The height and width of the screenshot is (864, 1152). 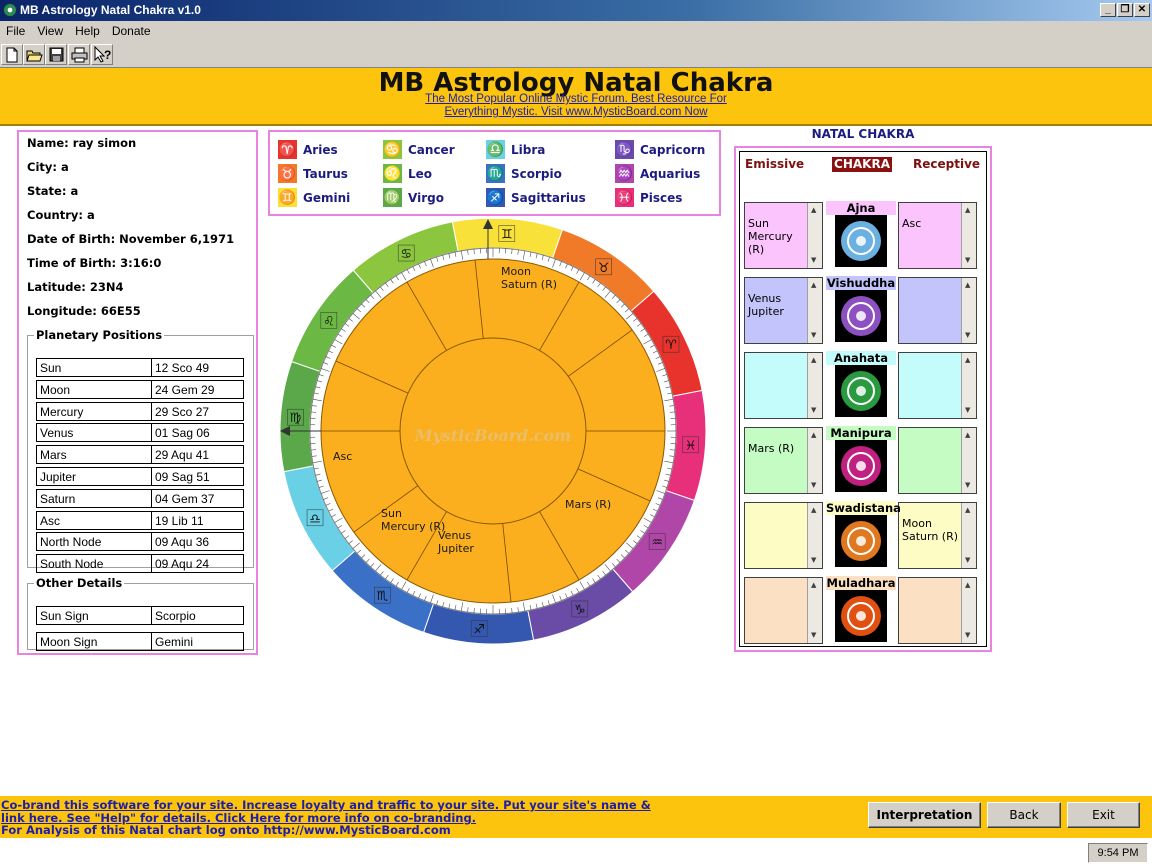 I want to click on restore-button: ❐, so click(x=1125, y=10).